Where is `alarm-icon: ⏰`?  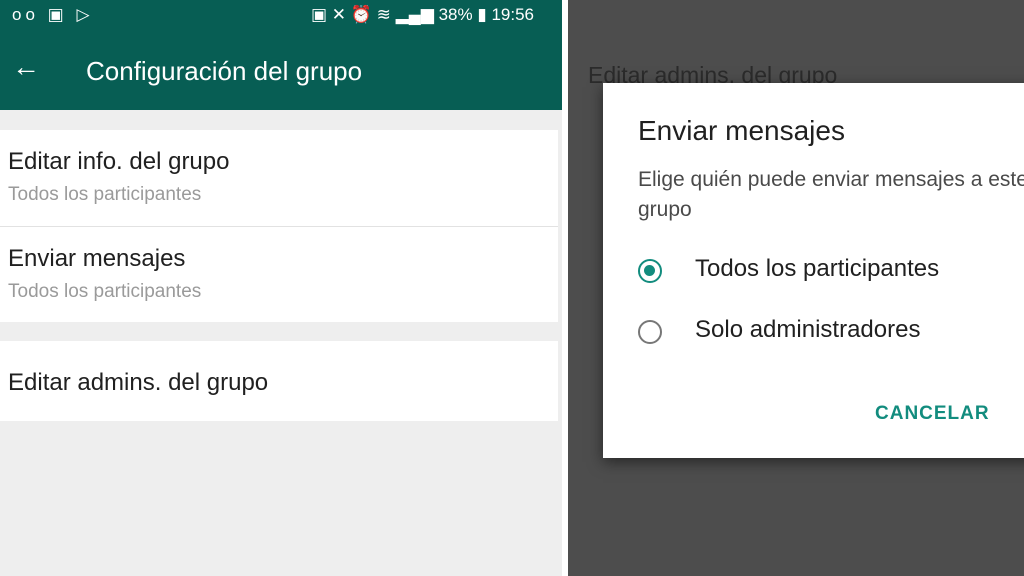 alarm-icon: ⏰ is located at coordinates (361, 14).